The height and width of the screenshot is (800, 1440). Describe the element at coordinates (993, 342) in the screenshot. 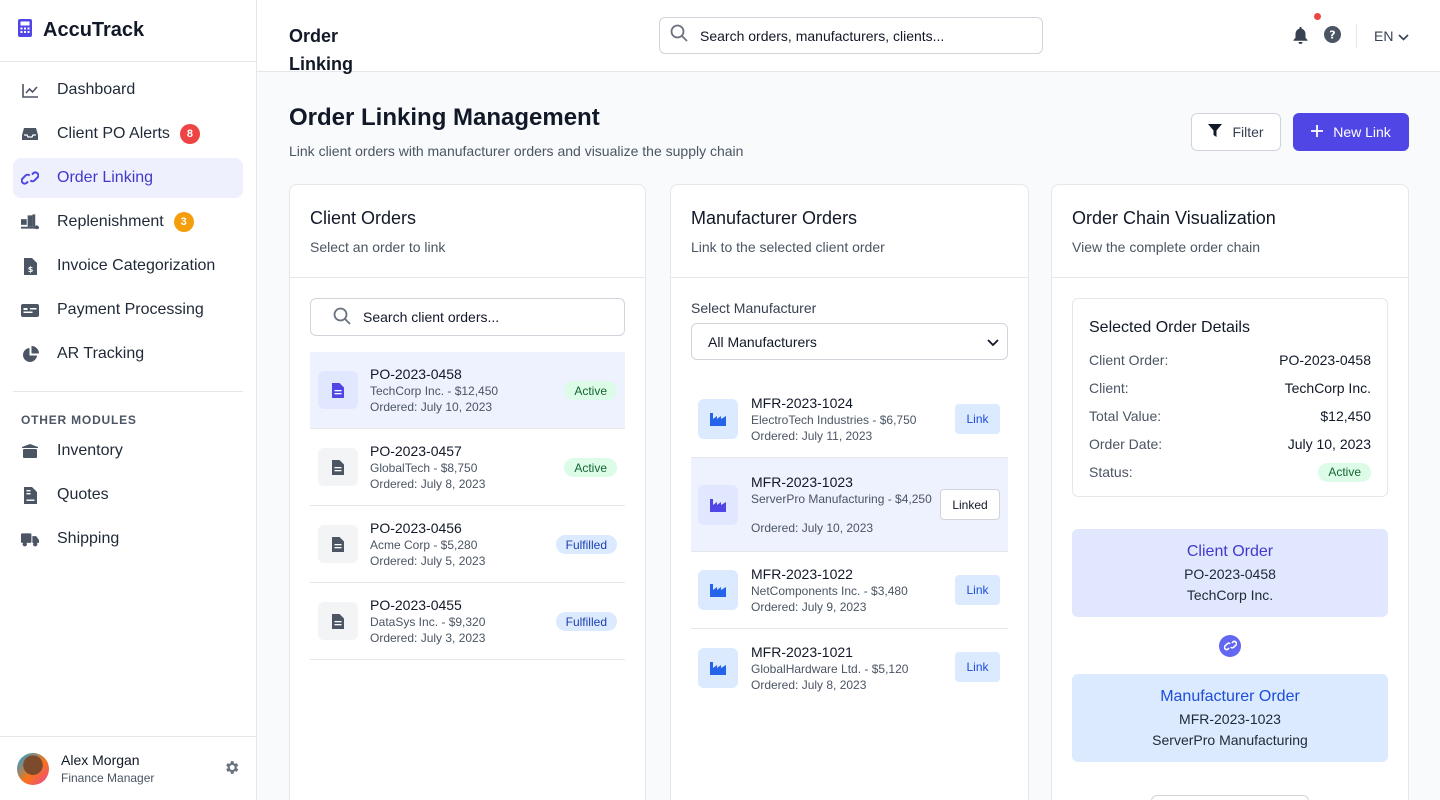

I see `chevron-down-icon` at that location.